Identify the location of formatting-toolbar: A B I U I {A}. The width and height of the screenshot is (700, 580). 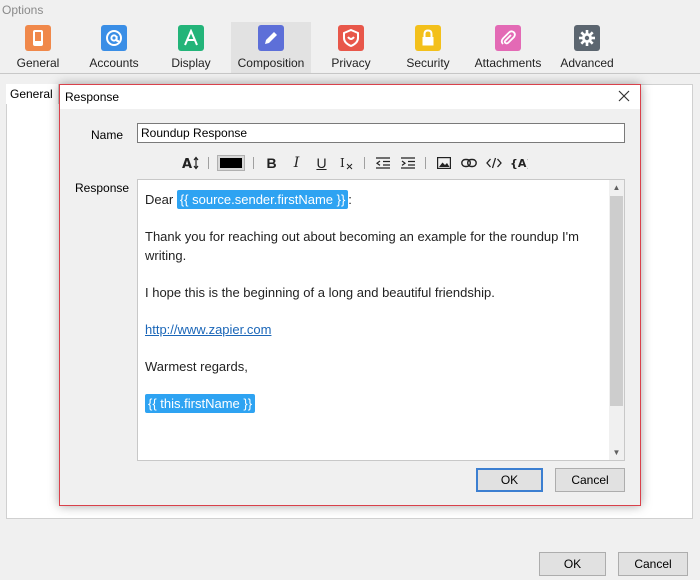
(354, 163).